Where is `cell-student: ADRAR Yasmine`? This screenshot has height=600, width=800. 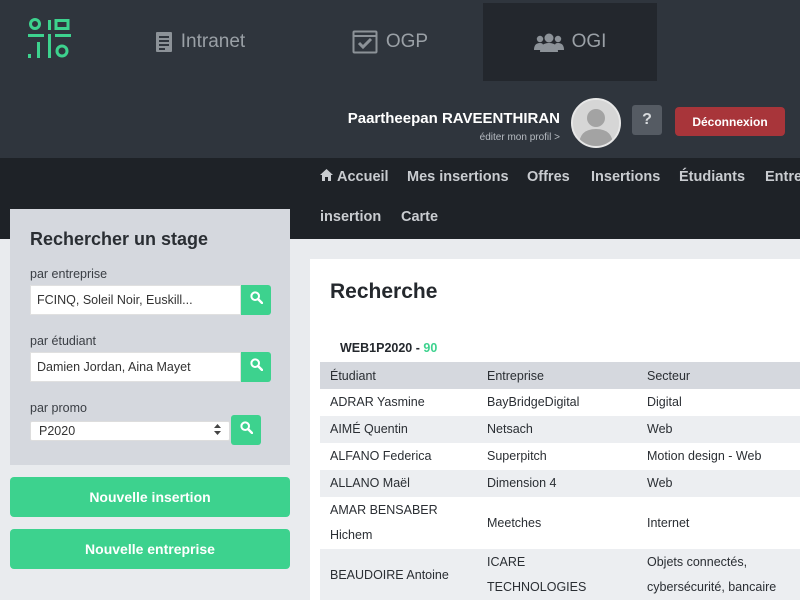
cell-student: ADRAR Yasmine is located at coordinates (377, 402).